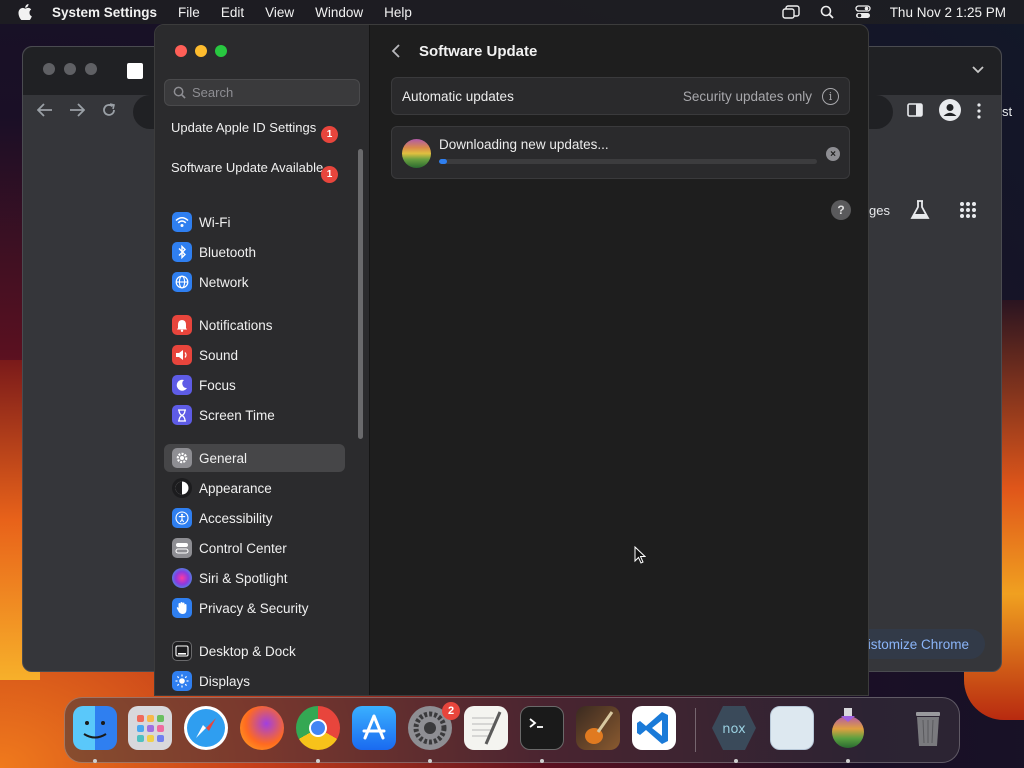  Describe the element at coordinates (978, 70) in the screenshot. I see `chevron-down-icon` at that location.